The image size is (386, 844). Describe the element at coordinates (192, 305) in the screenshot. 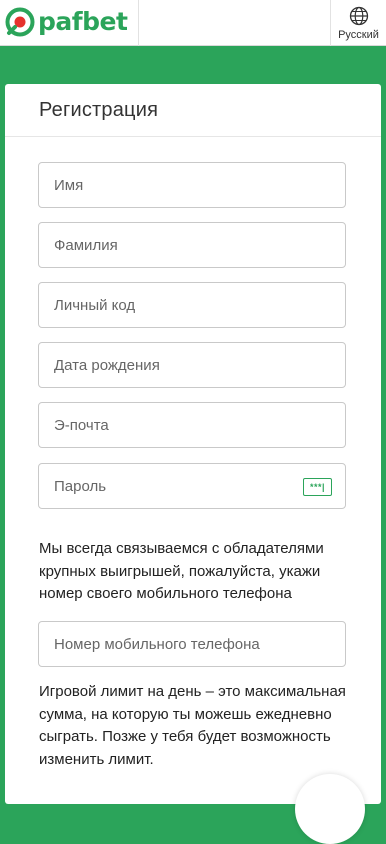

I see `personal-code-field: Личный код` at that location.